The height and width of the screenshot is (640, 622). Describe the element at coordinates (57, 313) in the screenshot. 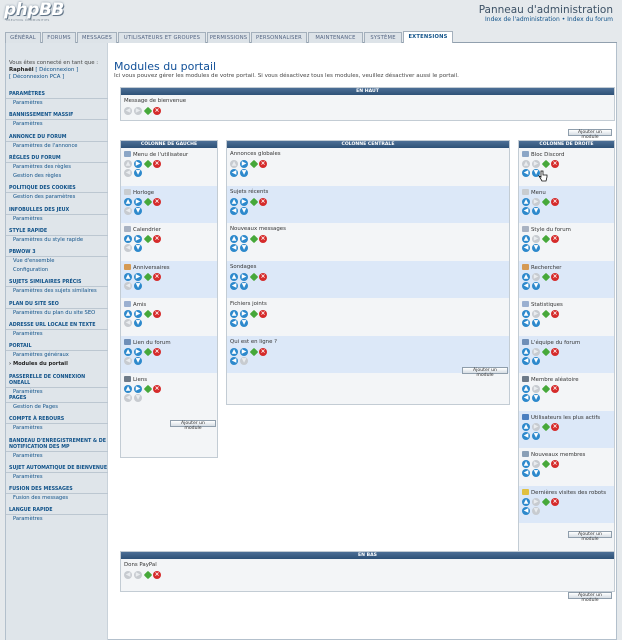

I see `sidebar-item: Paramètres du plan du site SEO` at that location.